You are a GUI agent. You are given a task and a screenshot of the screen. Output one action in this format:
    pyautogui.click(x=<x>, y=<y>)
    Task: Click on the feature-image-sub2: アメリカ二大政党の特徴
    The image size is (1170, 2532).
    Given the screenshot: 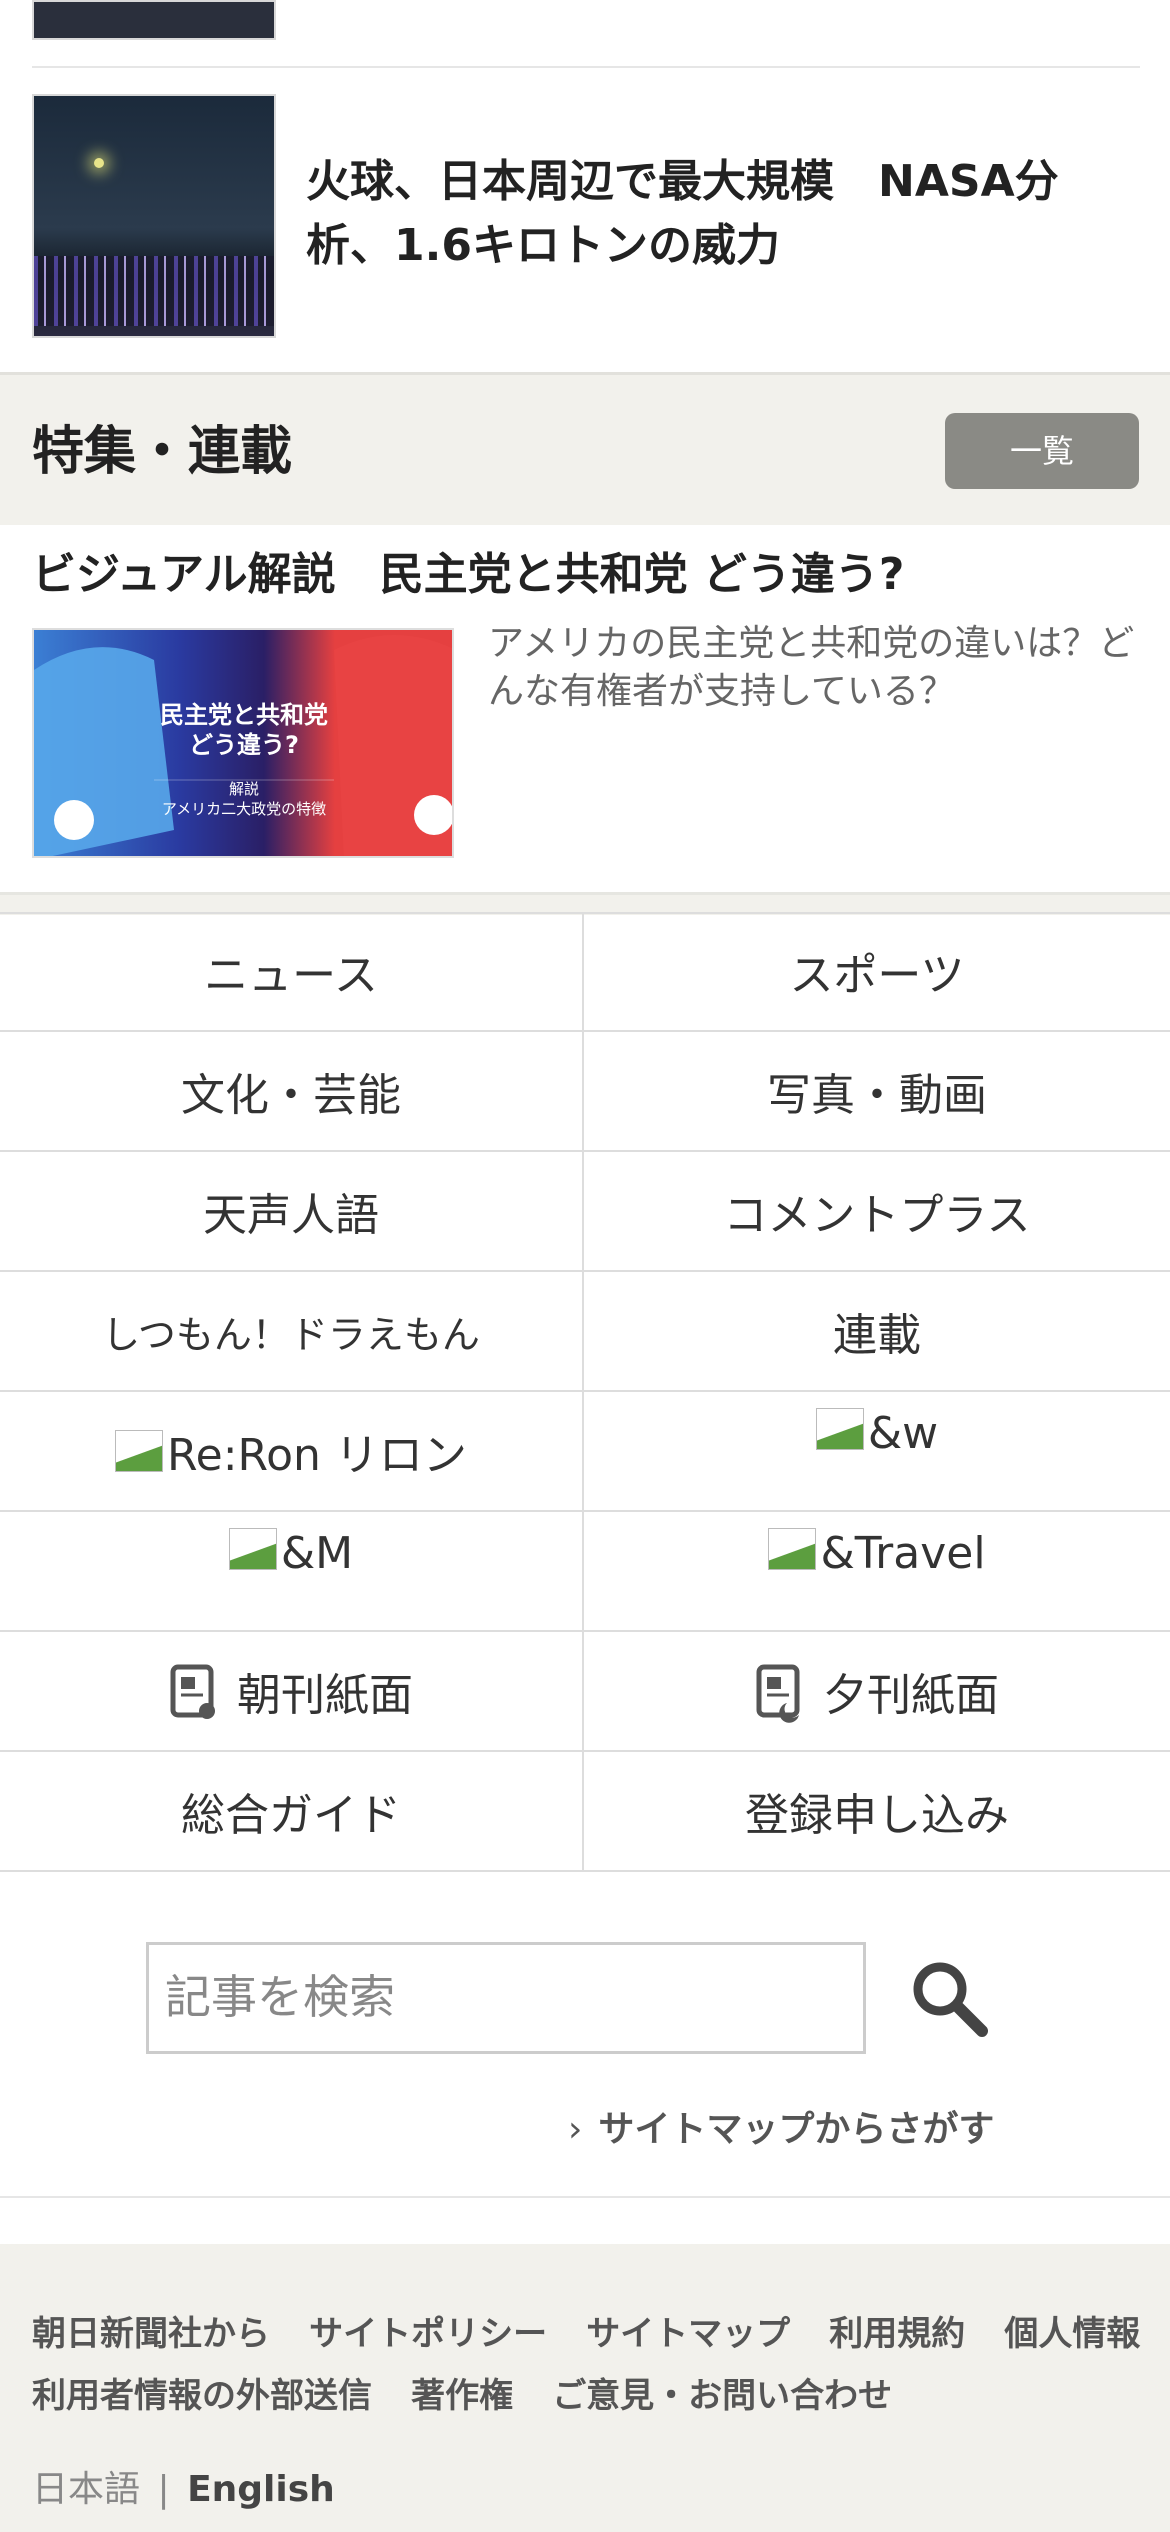 What is the action you would take?
    pyautogui.click(x=244, y=809)
    